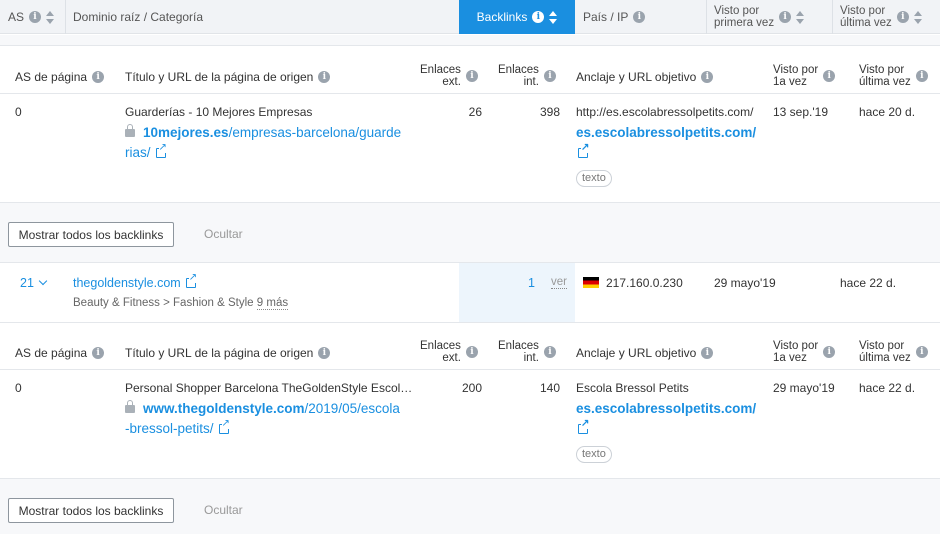 The image size is (940, 534). What do you see at coordinates (531, 283) in the screenshot?
I see `backlinks-count: 1` at bounding box center [531, 283].